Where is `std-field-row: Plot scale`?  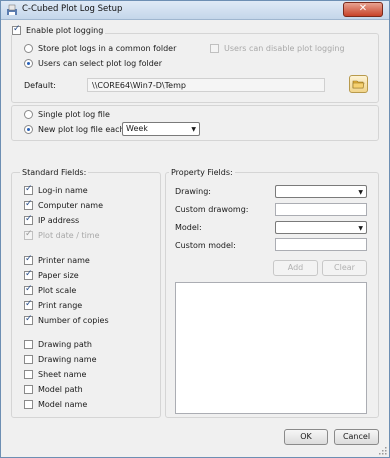
std-field-row: Plot scale is located at coordinates (50, 289).